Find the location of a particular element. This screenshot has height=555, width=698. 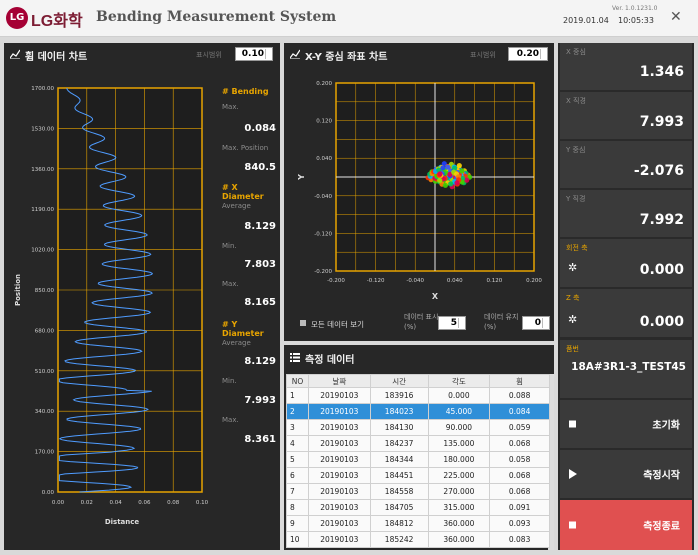

reset-button: 초기화 is located at coordinates (626, 424).